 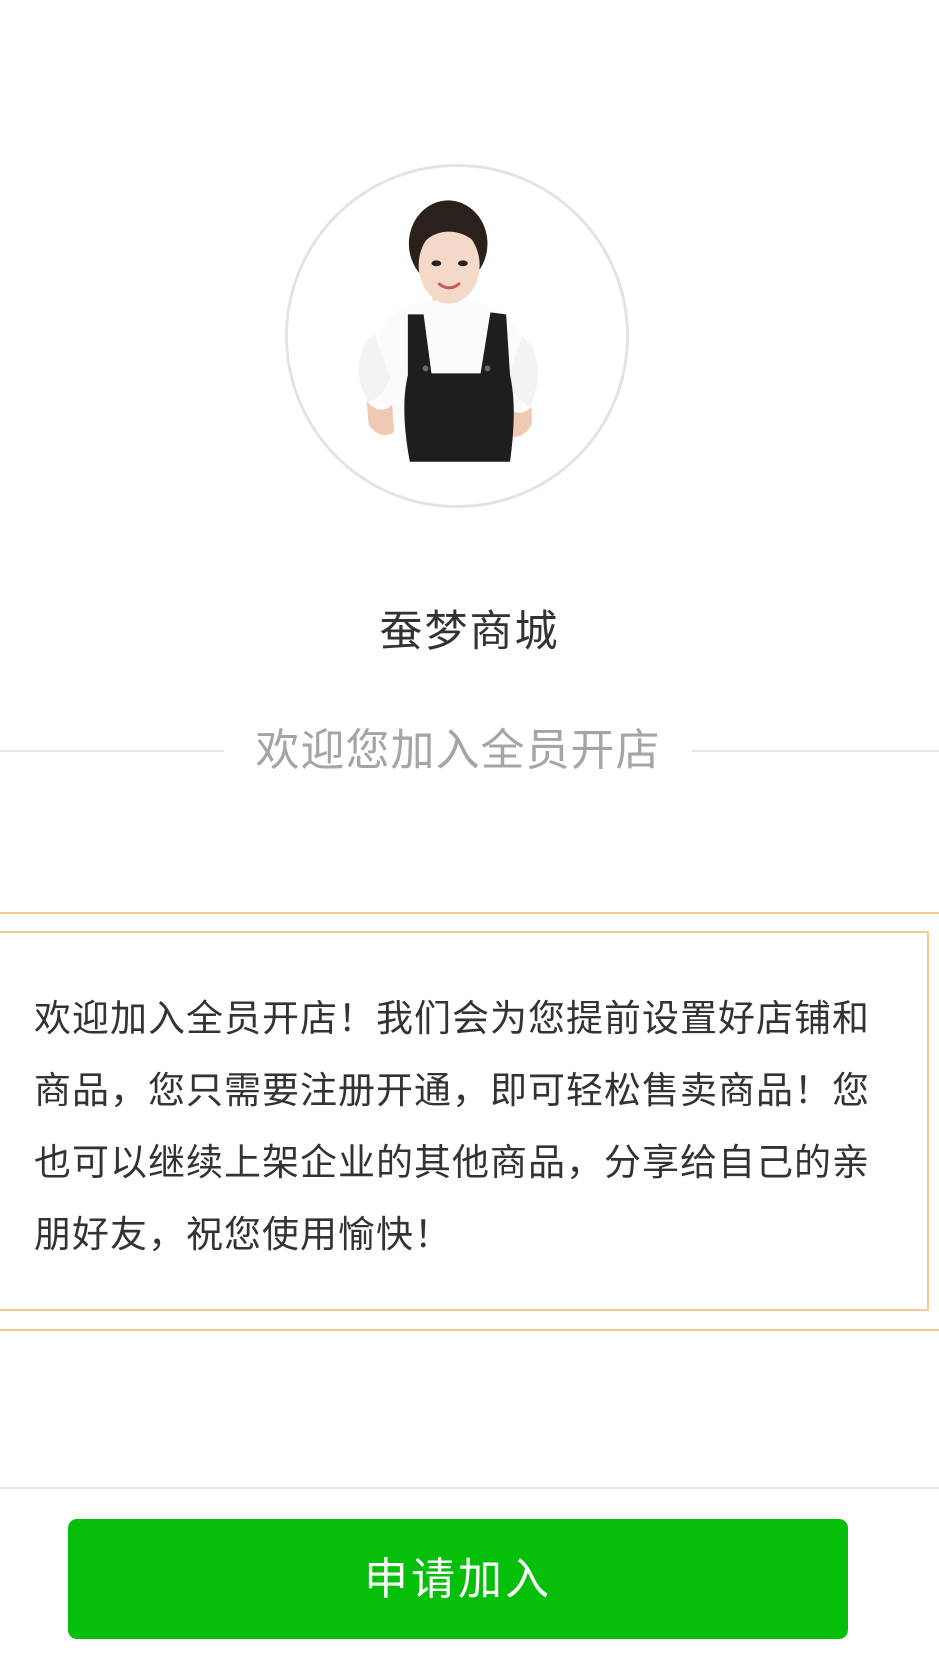 I want to click on apply-join-button: 申请加入, so click(x=458, y=1579).